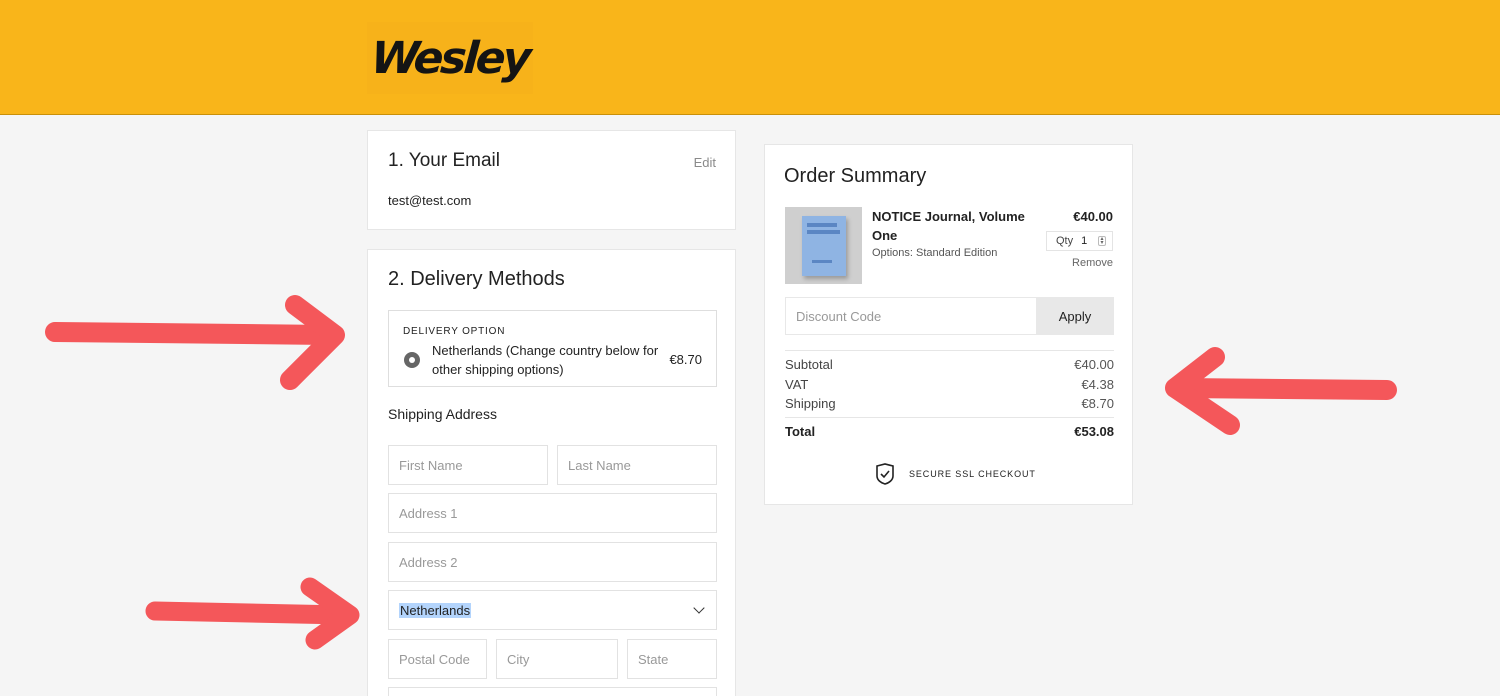 The height and width of the screenshot is (696, 1500). What do you see at coordinates (797, 384) in the screenshot?
I see `vat-label: VAT` at bounding box center [797, 384].